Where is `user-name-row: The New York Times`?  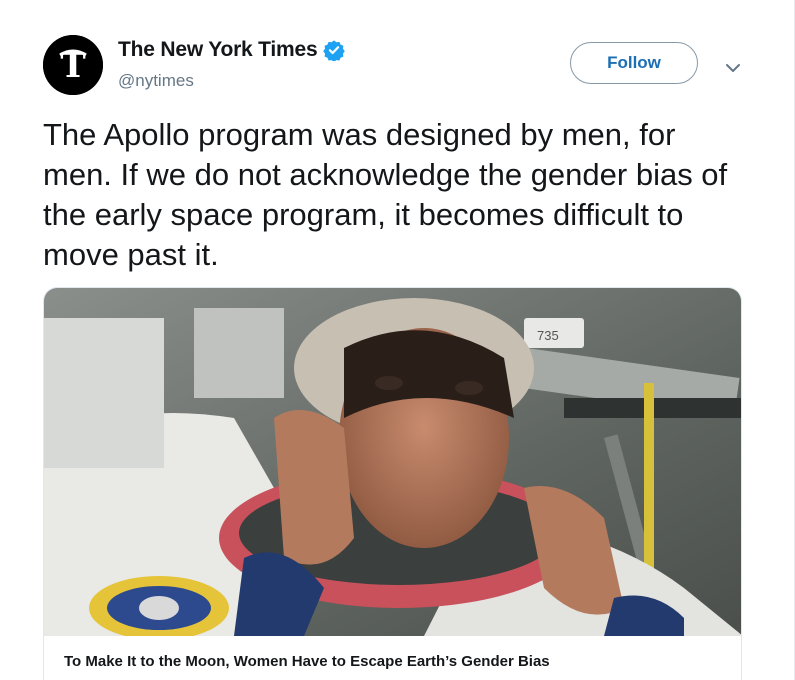
user-name-row: The New York Times is located at coordinates (232, 50).